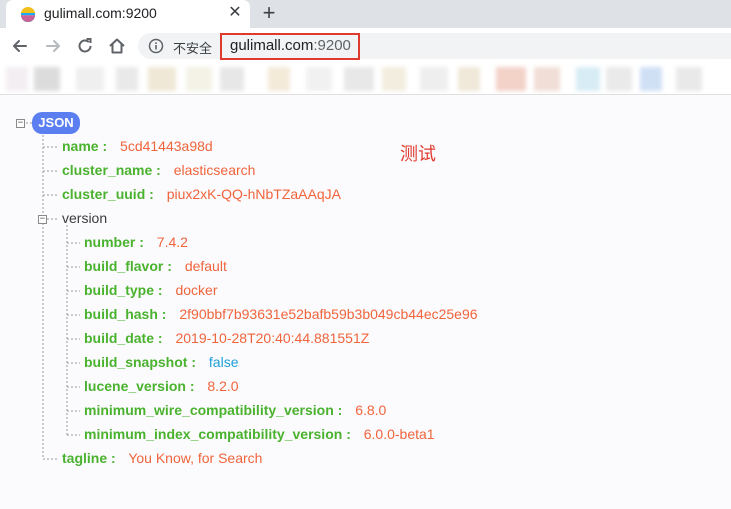 The image size is (731, 509). I want to click on json-value: false, so click(223, 362).